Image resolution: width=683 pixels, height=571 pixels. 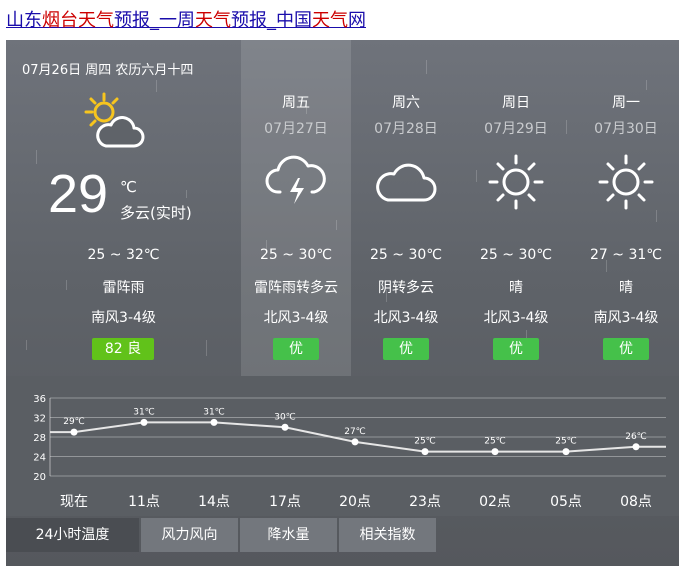 What do you see at coordinates (128, 187) in the screenshot?
I see `temperature-unit: ℃` at bounding box center [128, 187].